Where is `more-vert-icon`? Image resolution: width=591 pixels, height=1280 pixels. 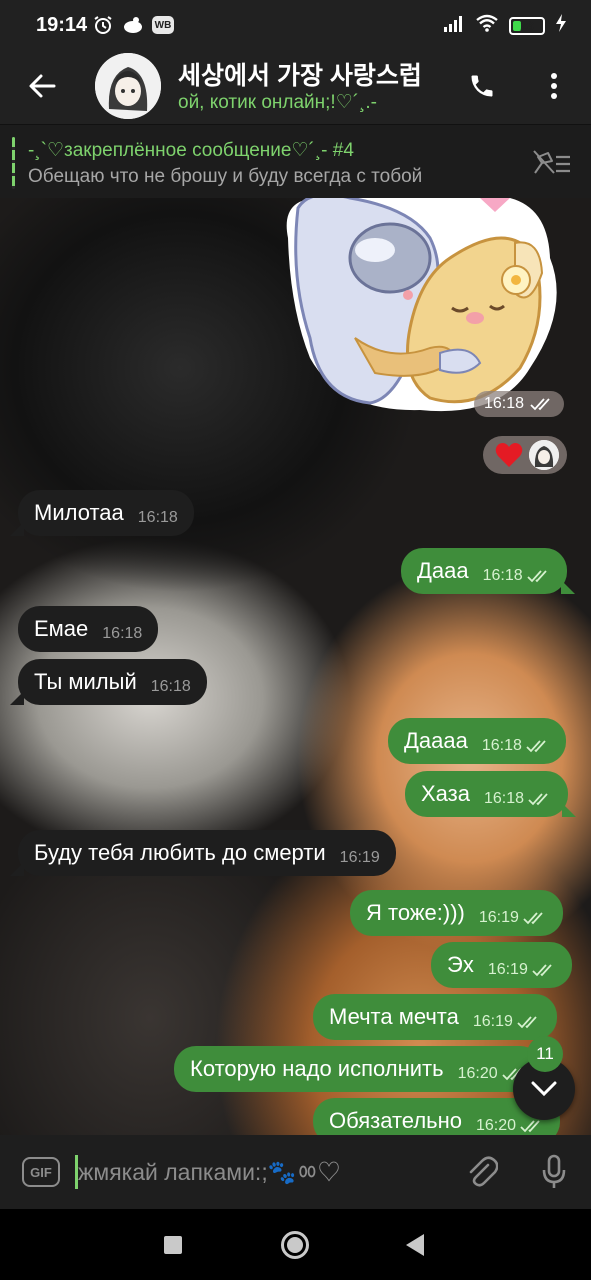 more-vert-icon is located at coordinates (554, 86).